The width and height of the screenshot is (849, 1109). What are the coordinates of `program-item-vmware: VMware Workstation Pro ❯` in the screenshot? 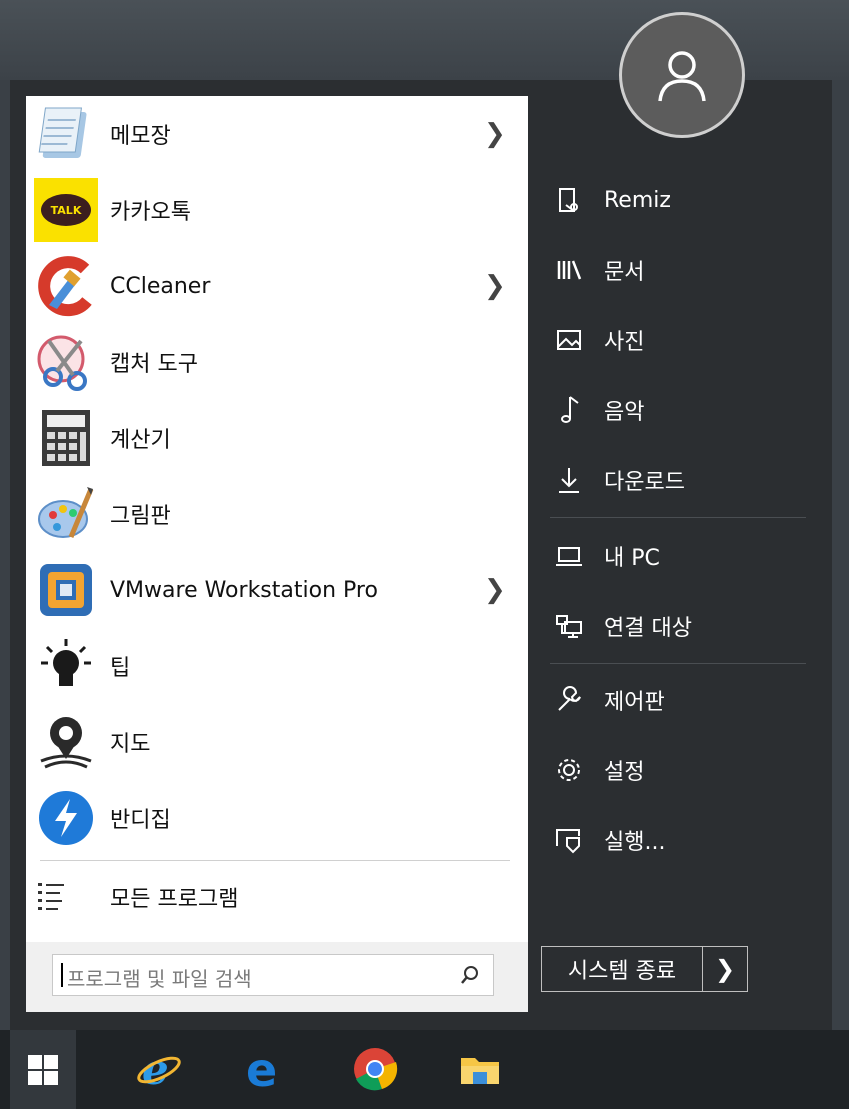 It's located at (277, 590).